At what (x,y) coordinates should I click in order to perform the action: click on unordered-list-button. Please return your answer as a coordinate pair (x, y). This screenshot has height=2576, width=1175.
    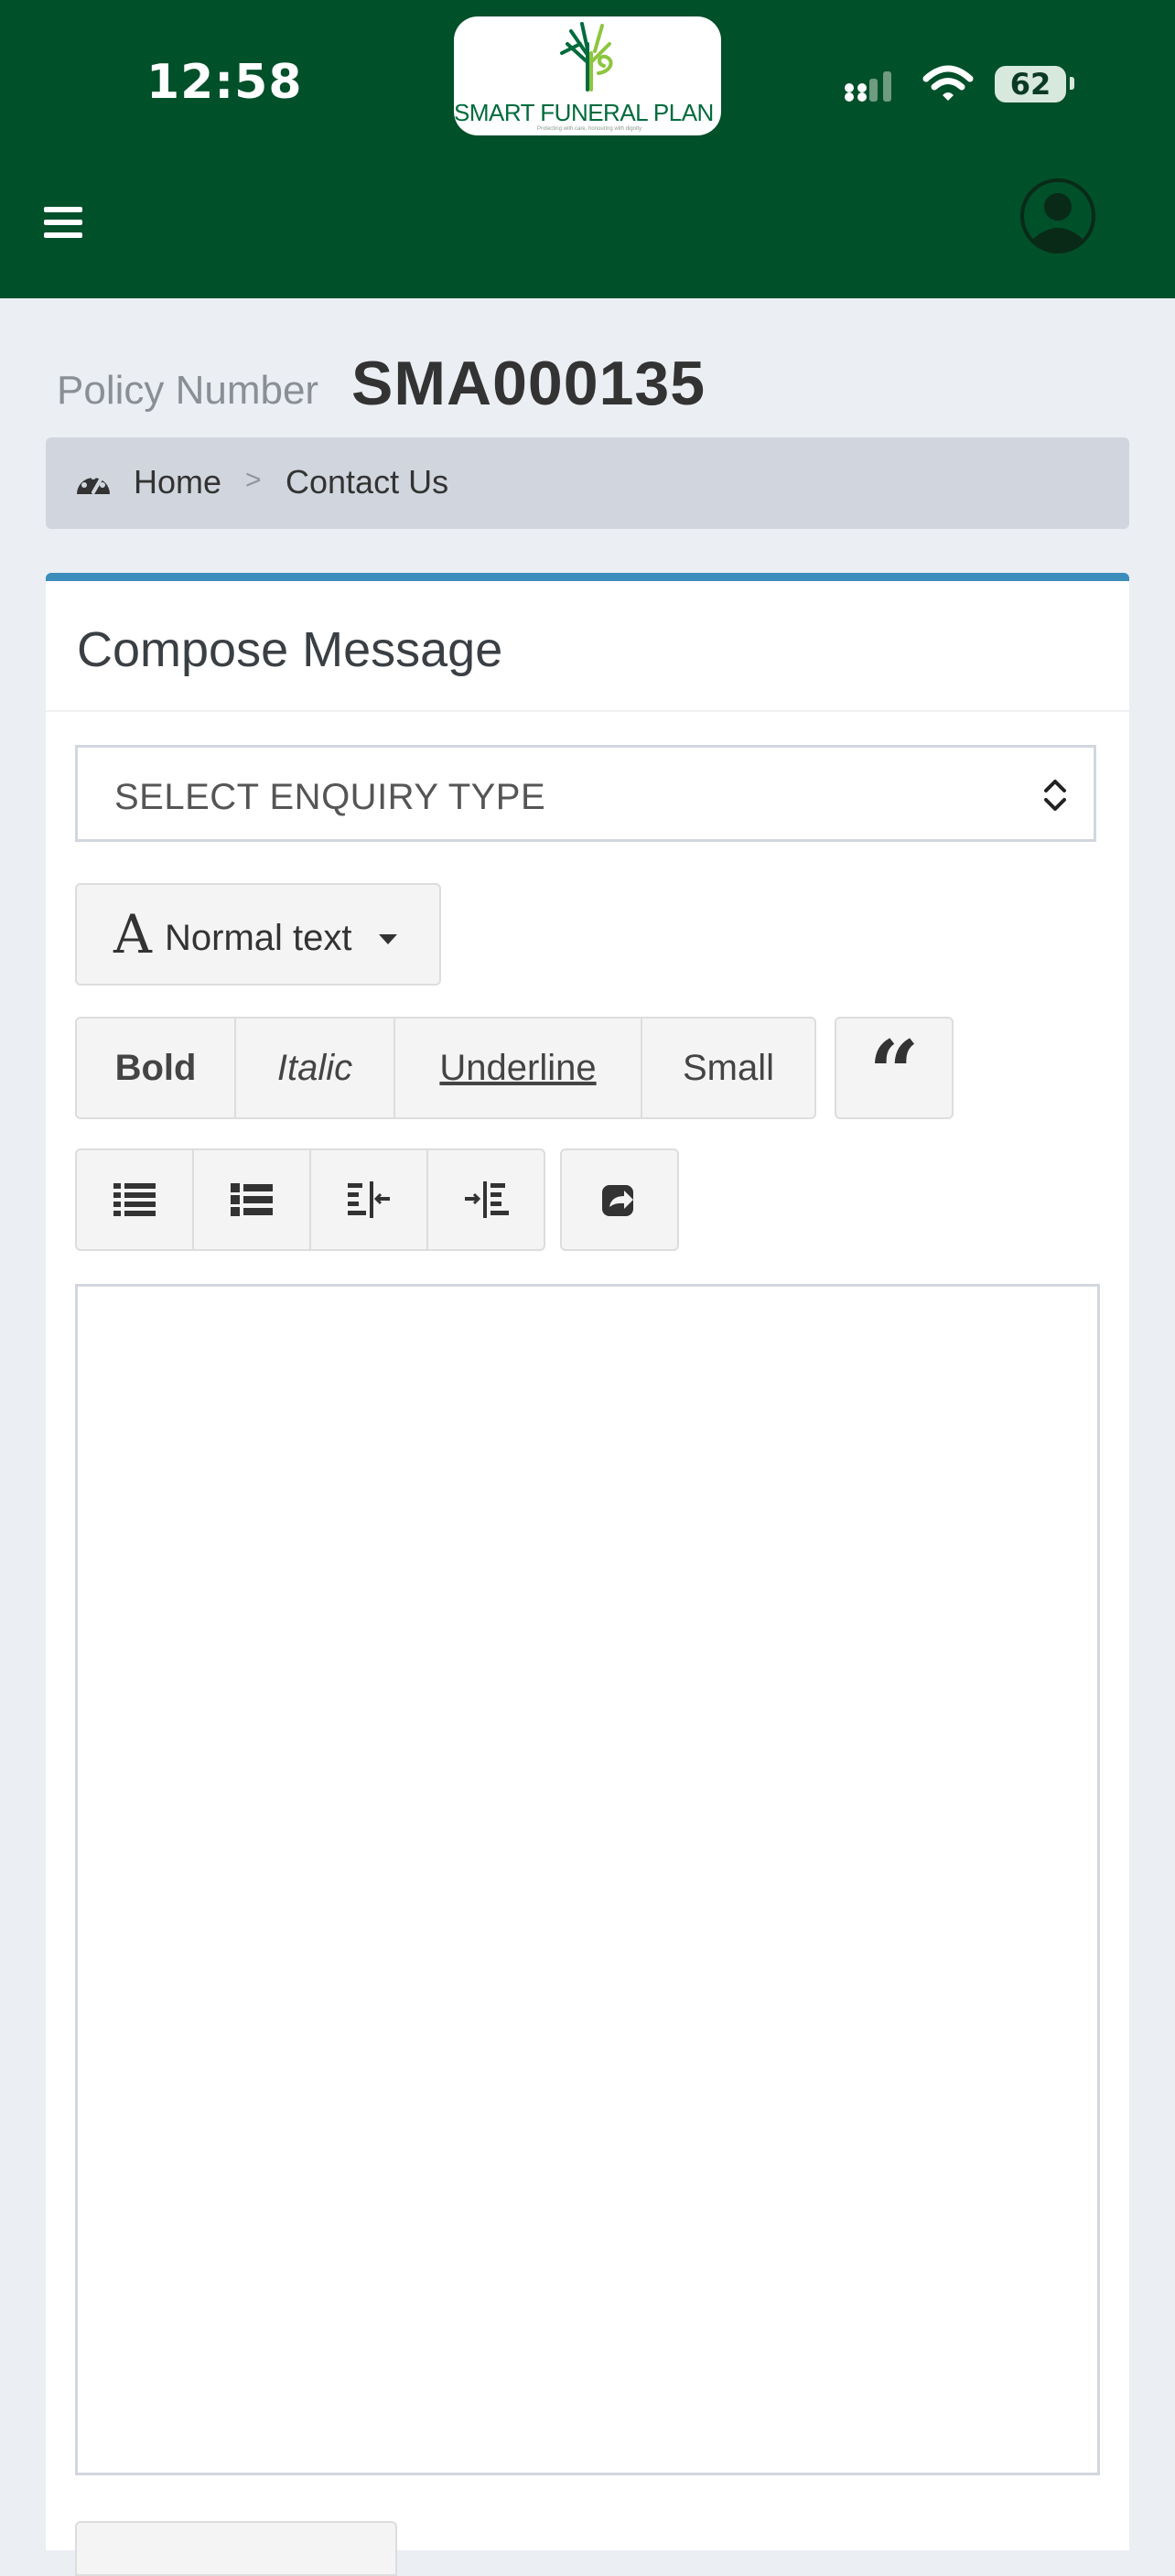
    Looking at the image, I should click on (134, 1199).